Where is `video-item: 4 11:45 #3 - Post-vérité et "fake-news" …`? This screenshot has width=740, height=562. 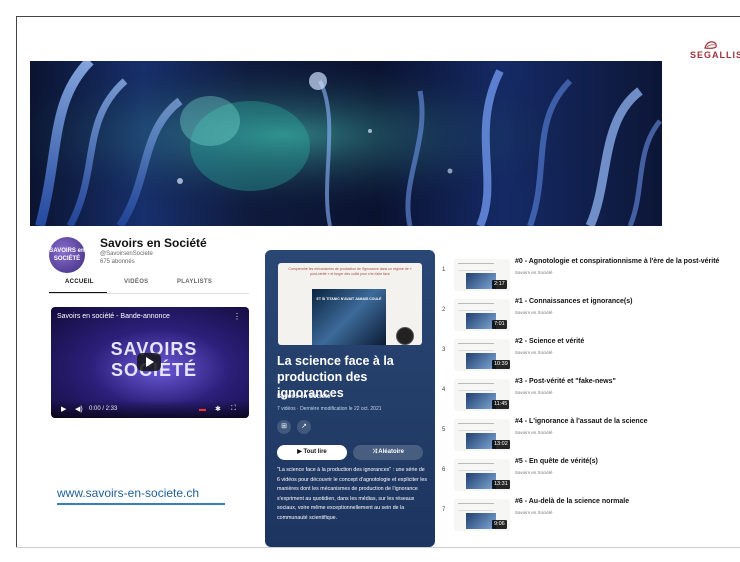 video-item: 4 11:45 #3 - Post-vérité et "fake-news" … is located at coordinates (590, 395).